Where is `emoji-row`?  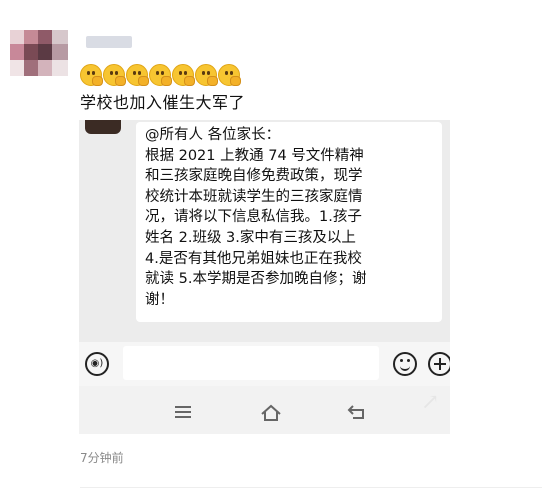 emoji-row is located at coordinates (160, 75).